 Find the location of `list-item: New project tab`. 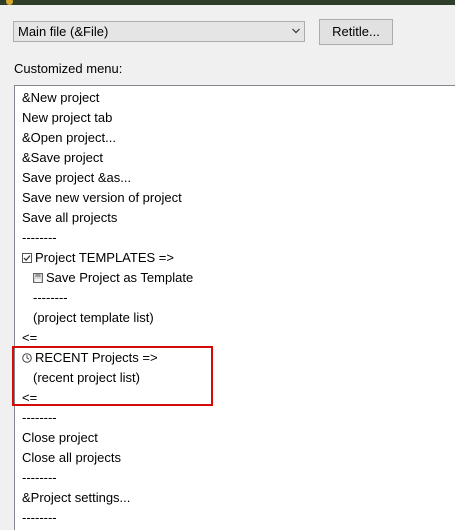

list-item: New project tab is located at coordinates (67, 118).